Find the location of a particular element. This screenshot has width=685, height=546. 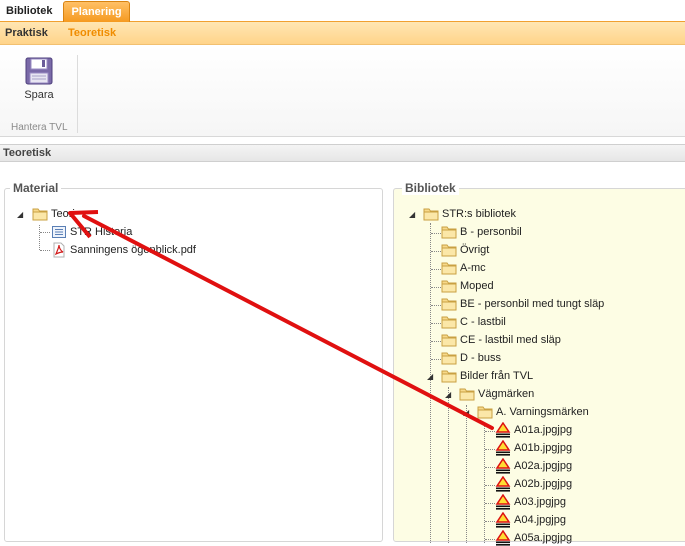

list-document-icon is located at coordinates (59, 232).